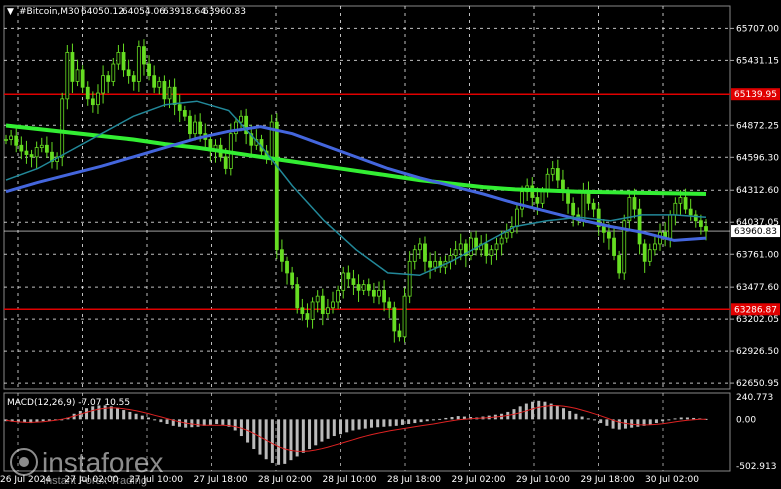  I want to click on logo-tagline: Instant Forex Trading, so click(95, 481).